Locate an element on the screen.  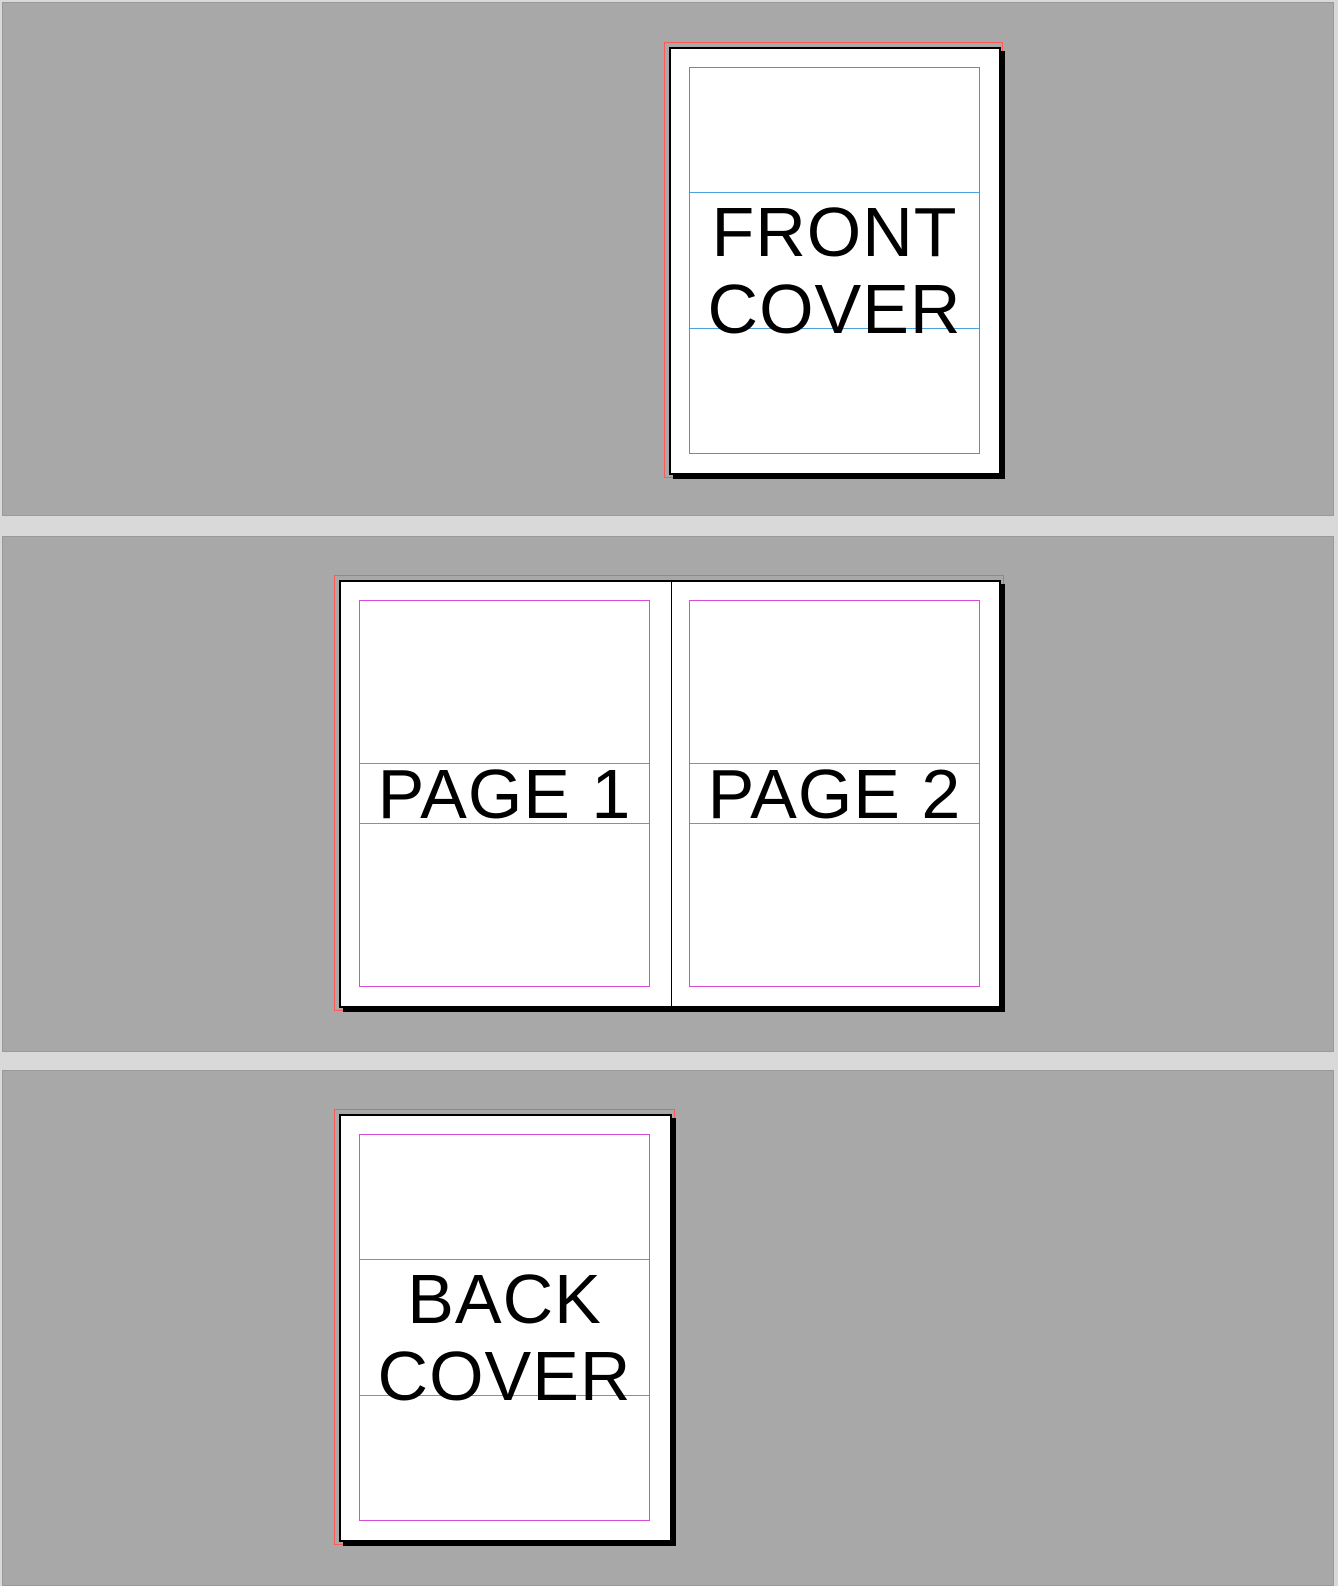
margin-guide: BACK COVER is located at coordinates (504, 1327).